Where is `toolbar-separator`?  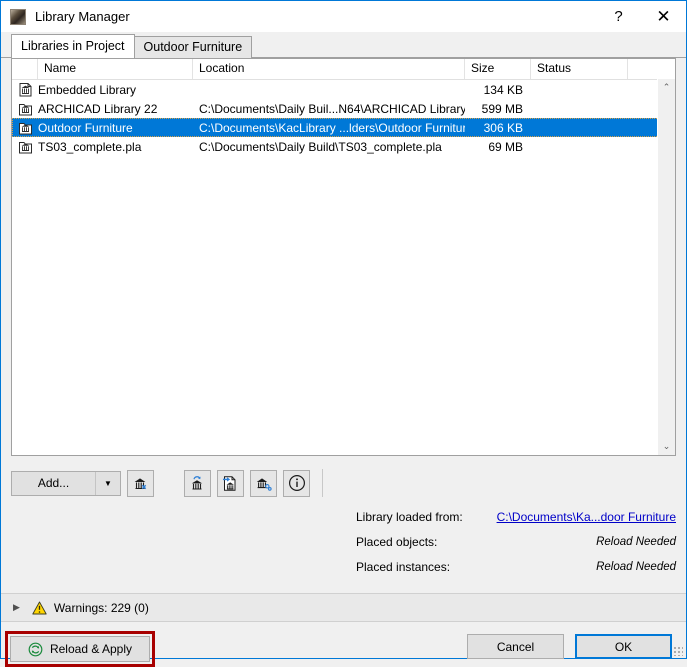
toolbar-separator is located at coordinates (322, 483).